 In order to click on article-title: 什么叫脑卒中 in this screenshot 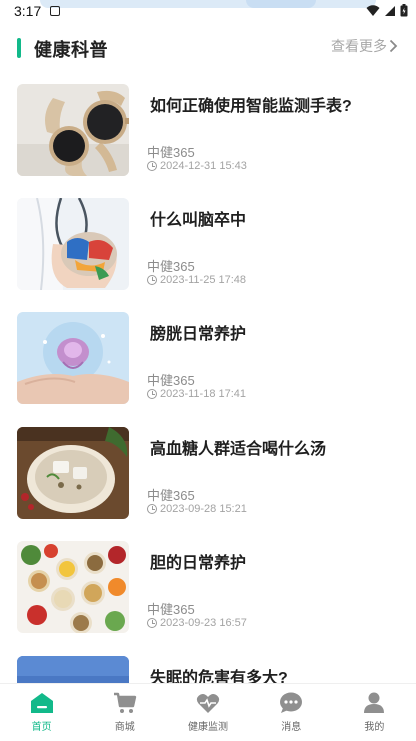, I will do `click(198, 220)`.